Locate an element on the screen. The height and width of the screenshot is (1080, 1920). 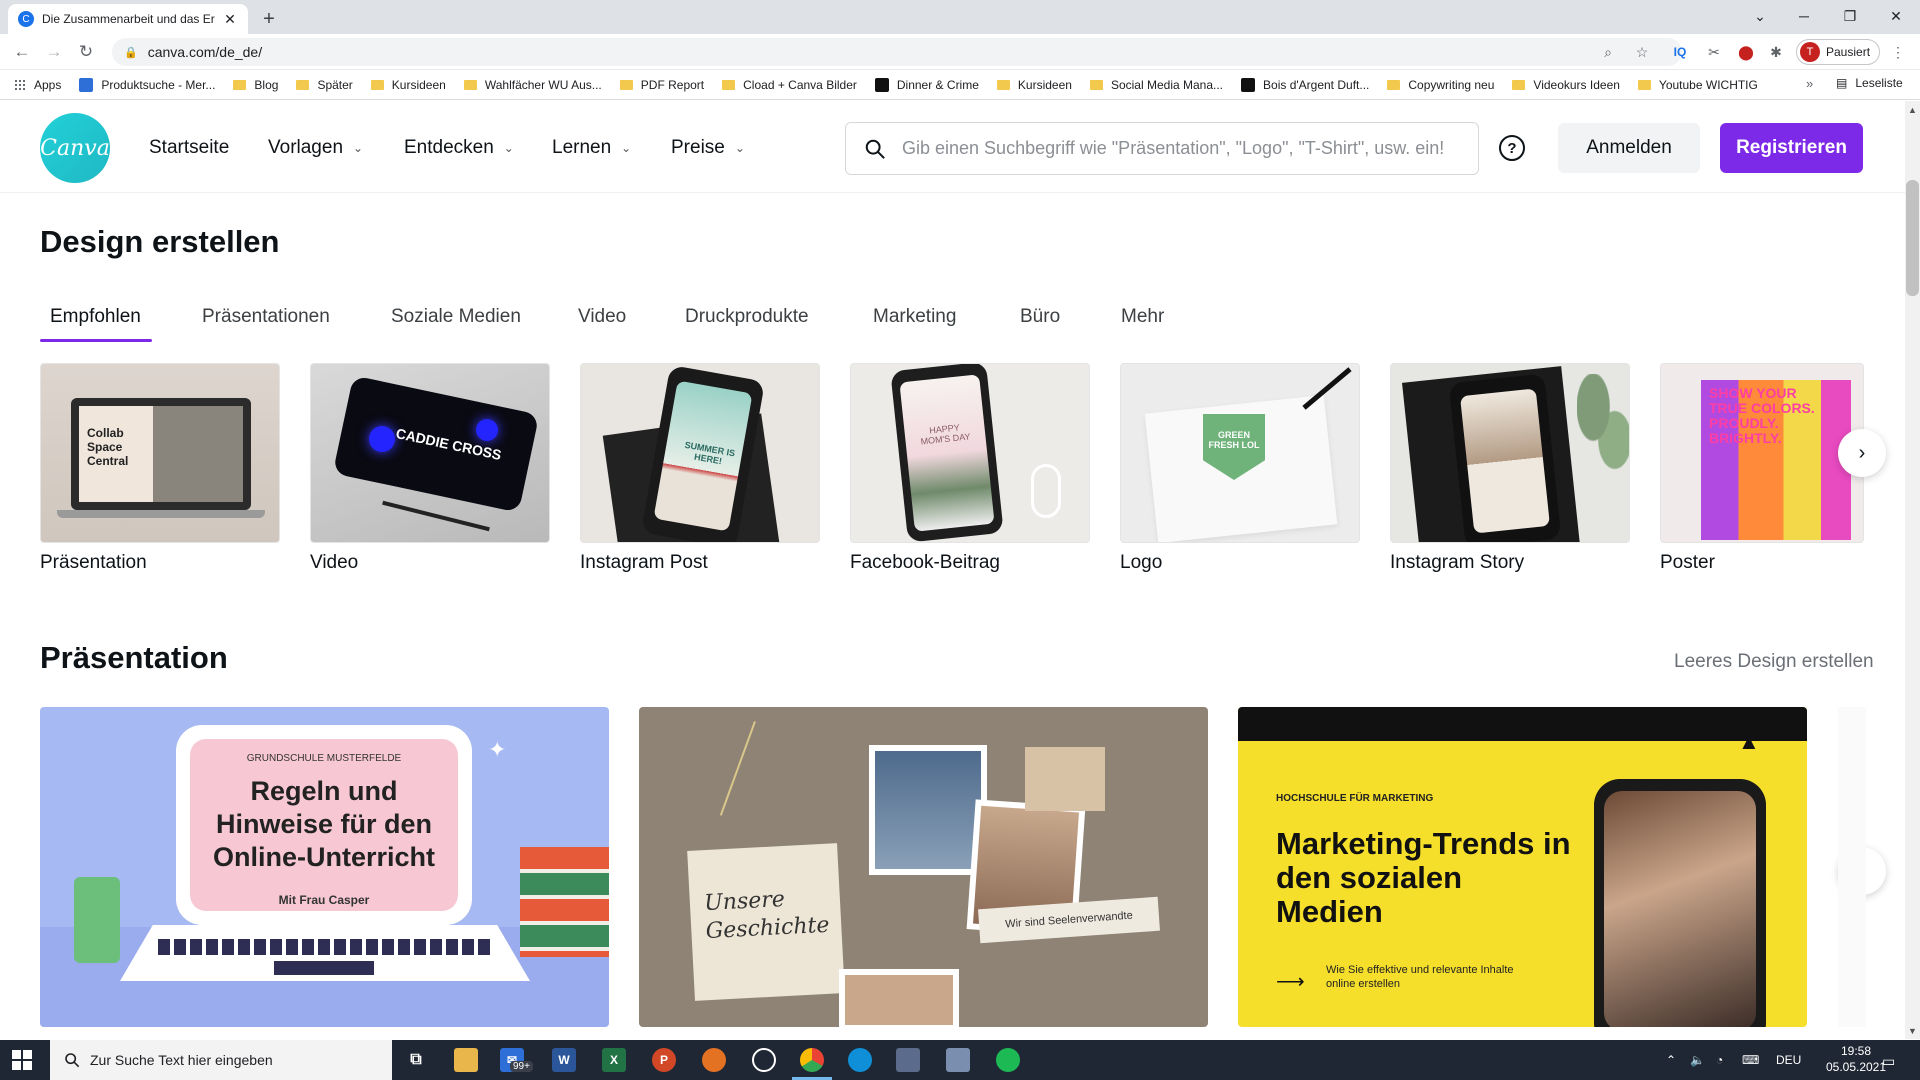
bookmark-item: Cload + Canva Bilder is located at coordinates (789, 85).